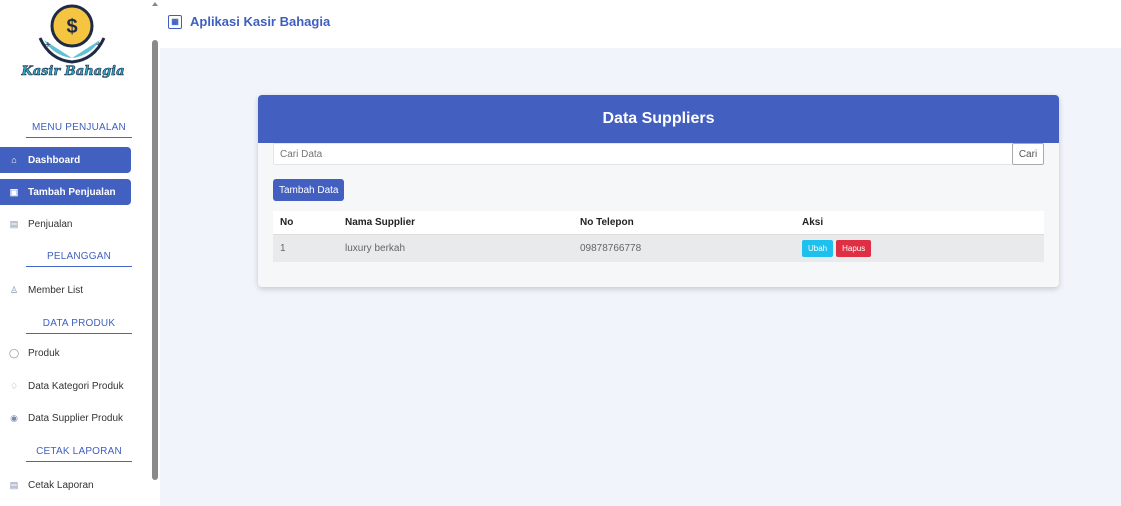 The image size is (1121, 506). What do you see at coordinates (44, 353) in the screenshot?
I see `sidebar-item-label: Produk` at bounding box center [44, 353].